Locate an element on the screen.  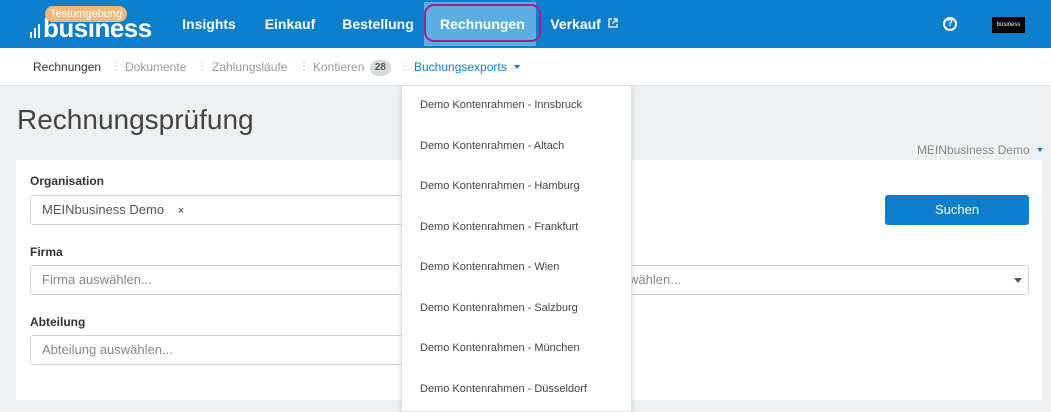
dropdown-item: Demo Kontenrahmen - Hamburg is located at coordinates (500, 186).